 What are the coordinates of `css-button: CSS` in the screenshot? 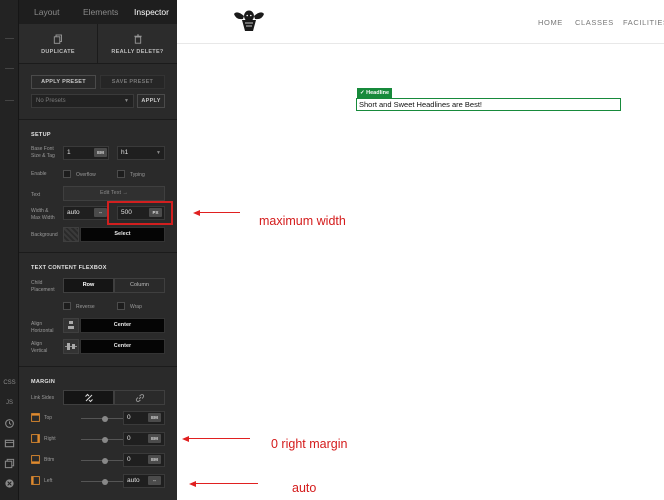 It's located at (9, 383).